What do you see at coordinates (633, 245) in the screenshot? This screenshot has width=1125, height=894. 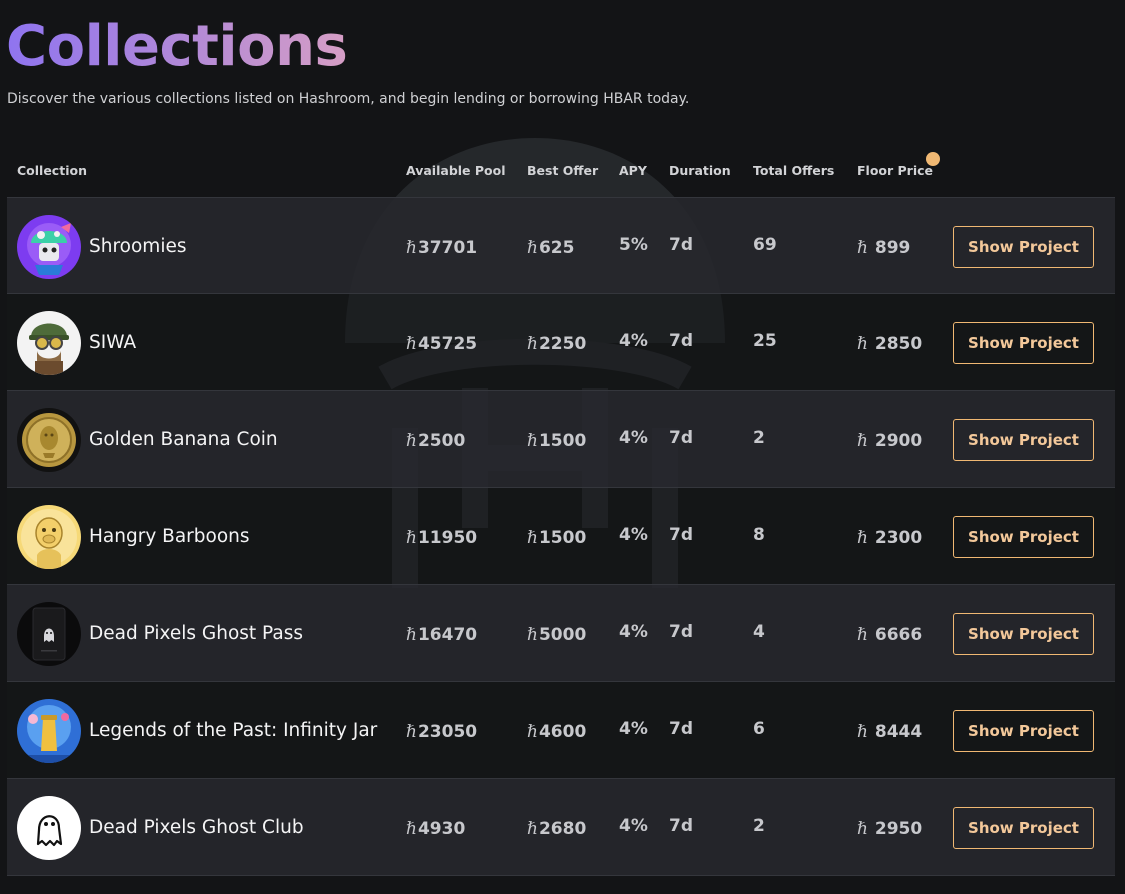 I see `apy-value: 5%` at bounding box center [633, 245].